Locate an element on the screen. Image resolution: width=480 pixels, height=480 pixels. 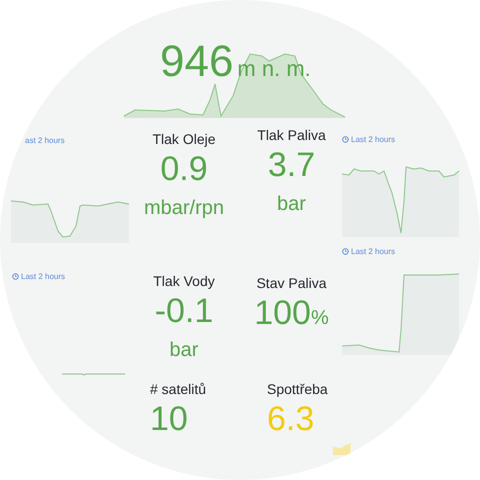
stat-value: 3.7 is located at coordinates (292, 166).